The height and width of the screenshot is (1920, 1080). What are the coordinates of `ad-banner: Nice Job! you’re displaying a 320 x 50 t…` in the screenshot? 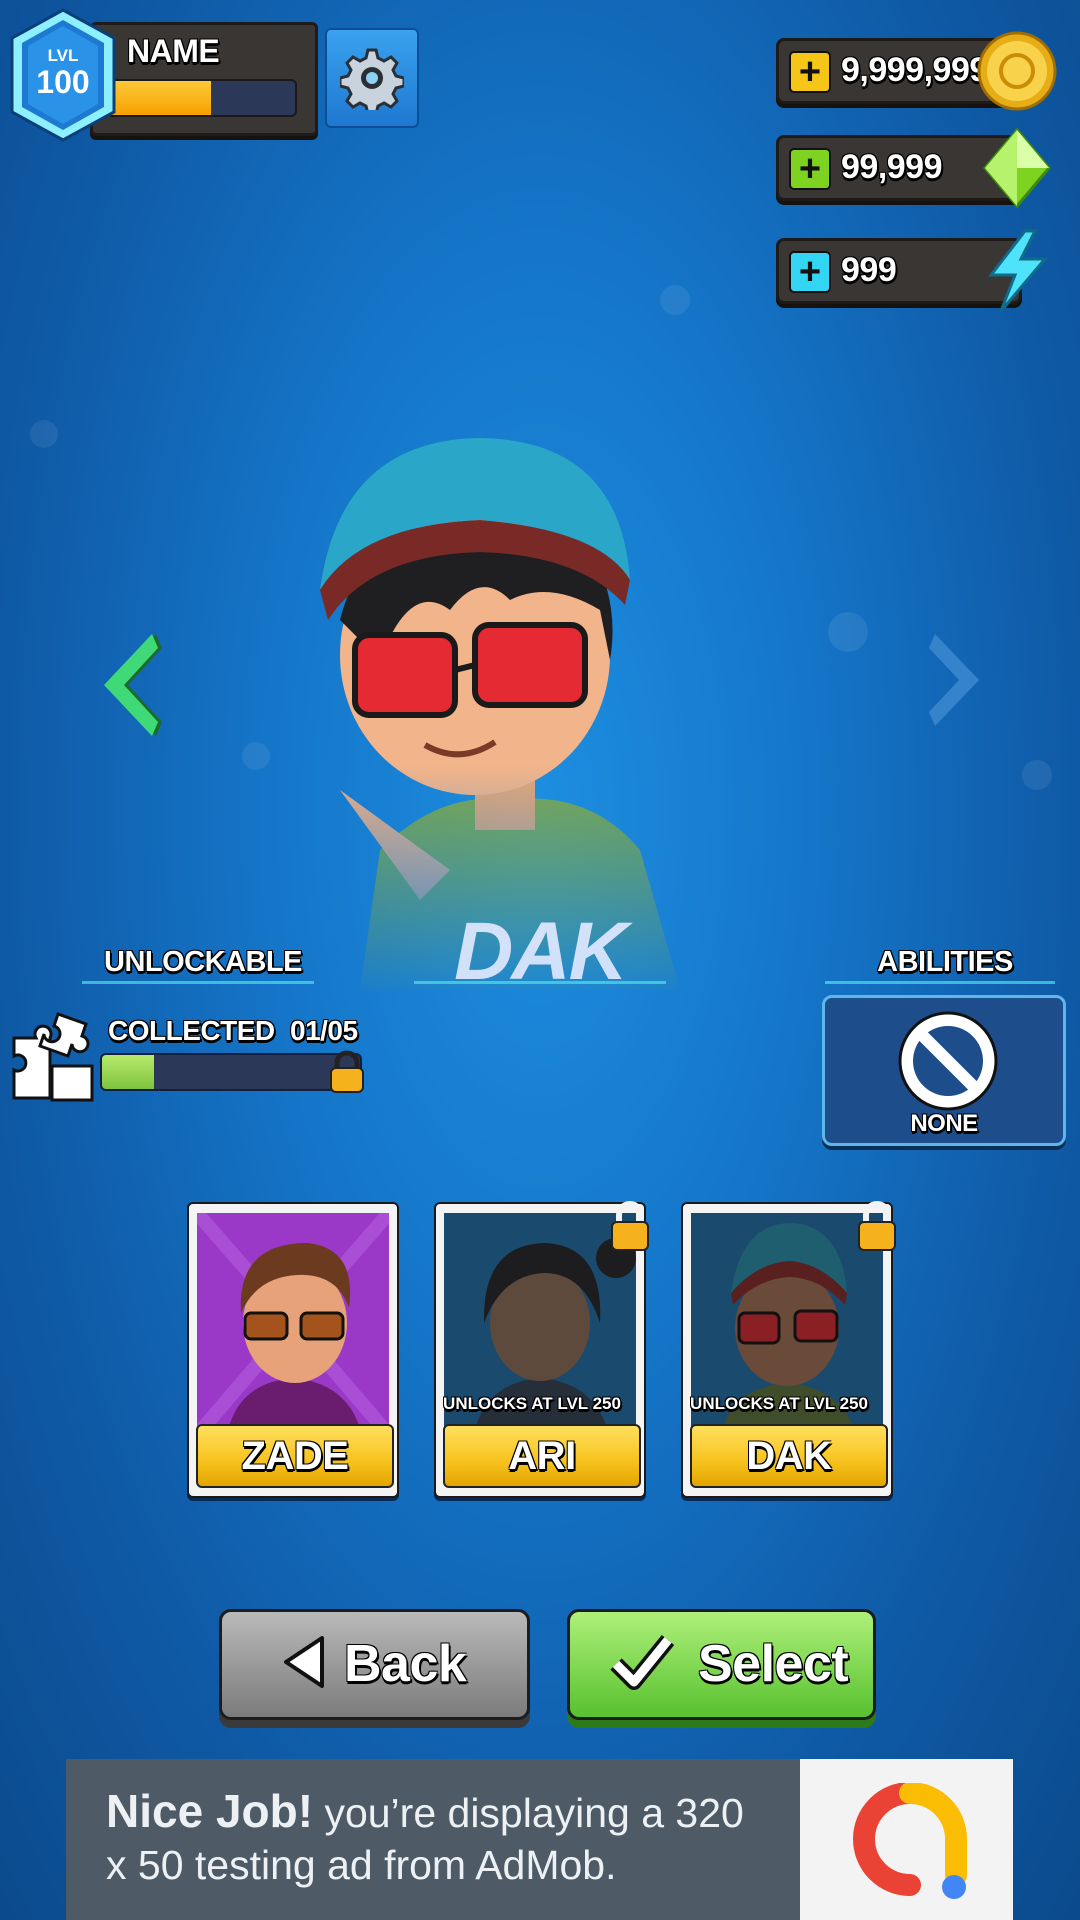 It's located at (539, 1839).